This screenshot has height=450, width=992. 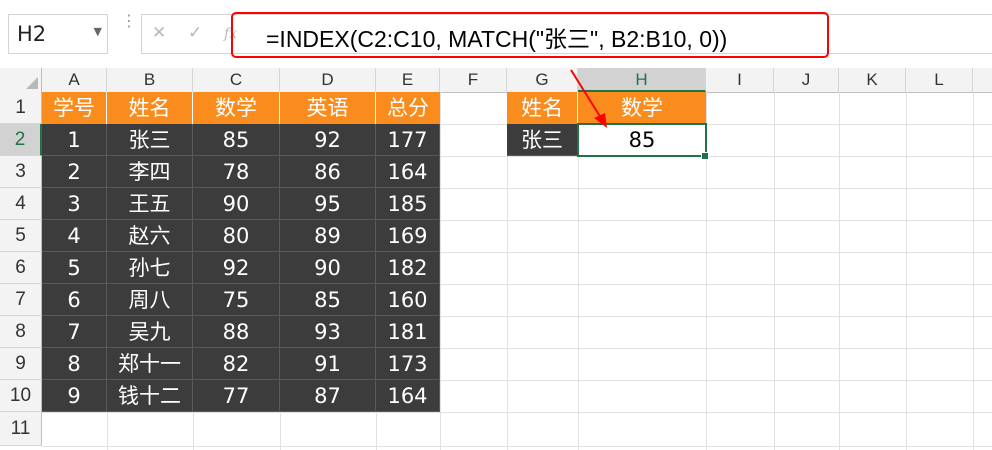 What do you see at coordinates (542, 140) in the screenshot?
I see `lookup-name-cell: 张三` at bounding box center [542, 140].